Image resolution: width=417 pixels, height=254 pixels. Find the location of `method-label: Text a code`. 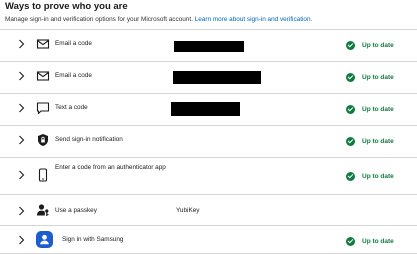

method-label: Text a code is located at coordinates (71, 107).